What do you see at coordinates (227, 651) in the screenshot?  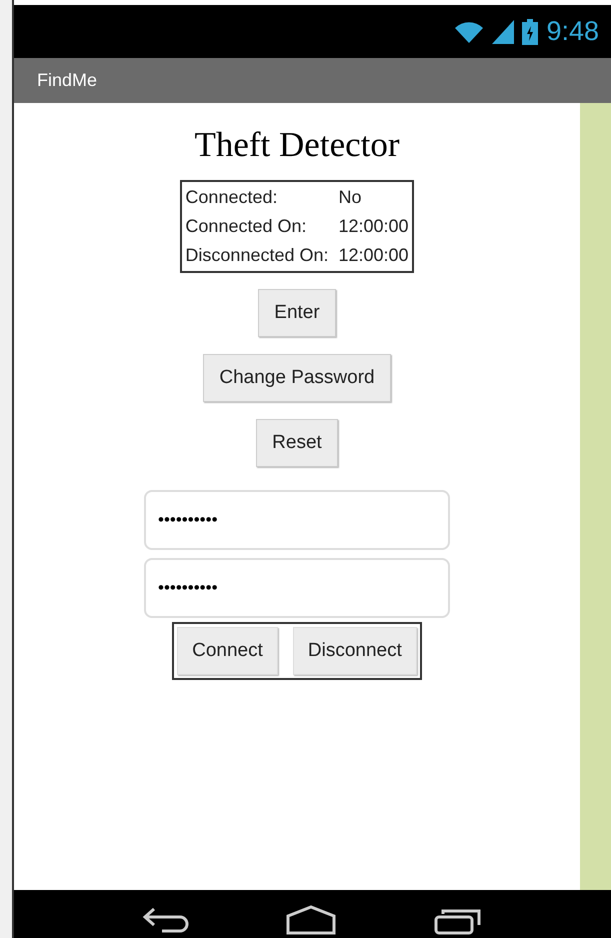 I see `connection-button: Connect` at bounding box center [227, 651].